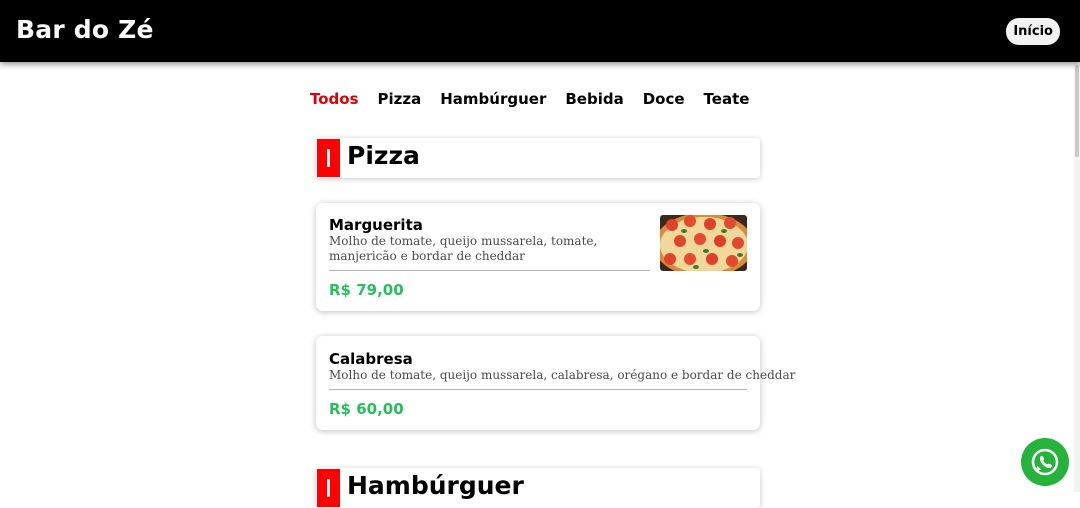 The height and width of the screenshot is (508, 1080). Describe the element at coordinates (366, 409) in the screenshot. I see `item-price: R$ 60,00` at that location.